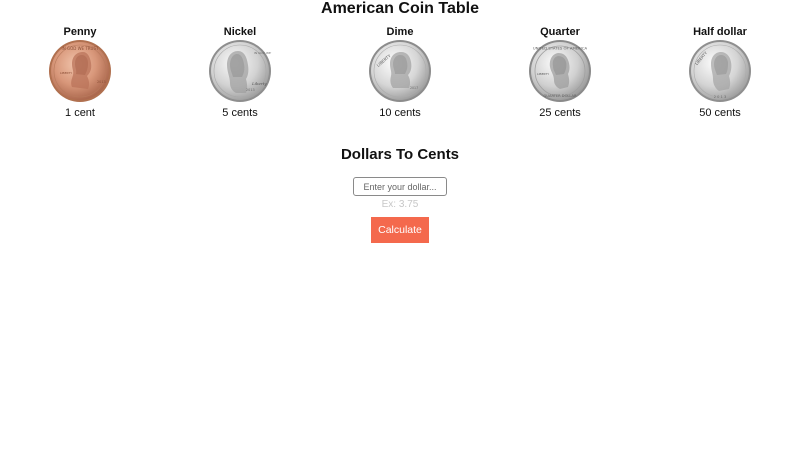 This screenshot has width=800, height=450. I want to click on coin-card-half-dollar: Half dollar LIBERTY 2 0 1 3 50 cents, so click(720, 73).